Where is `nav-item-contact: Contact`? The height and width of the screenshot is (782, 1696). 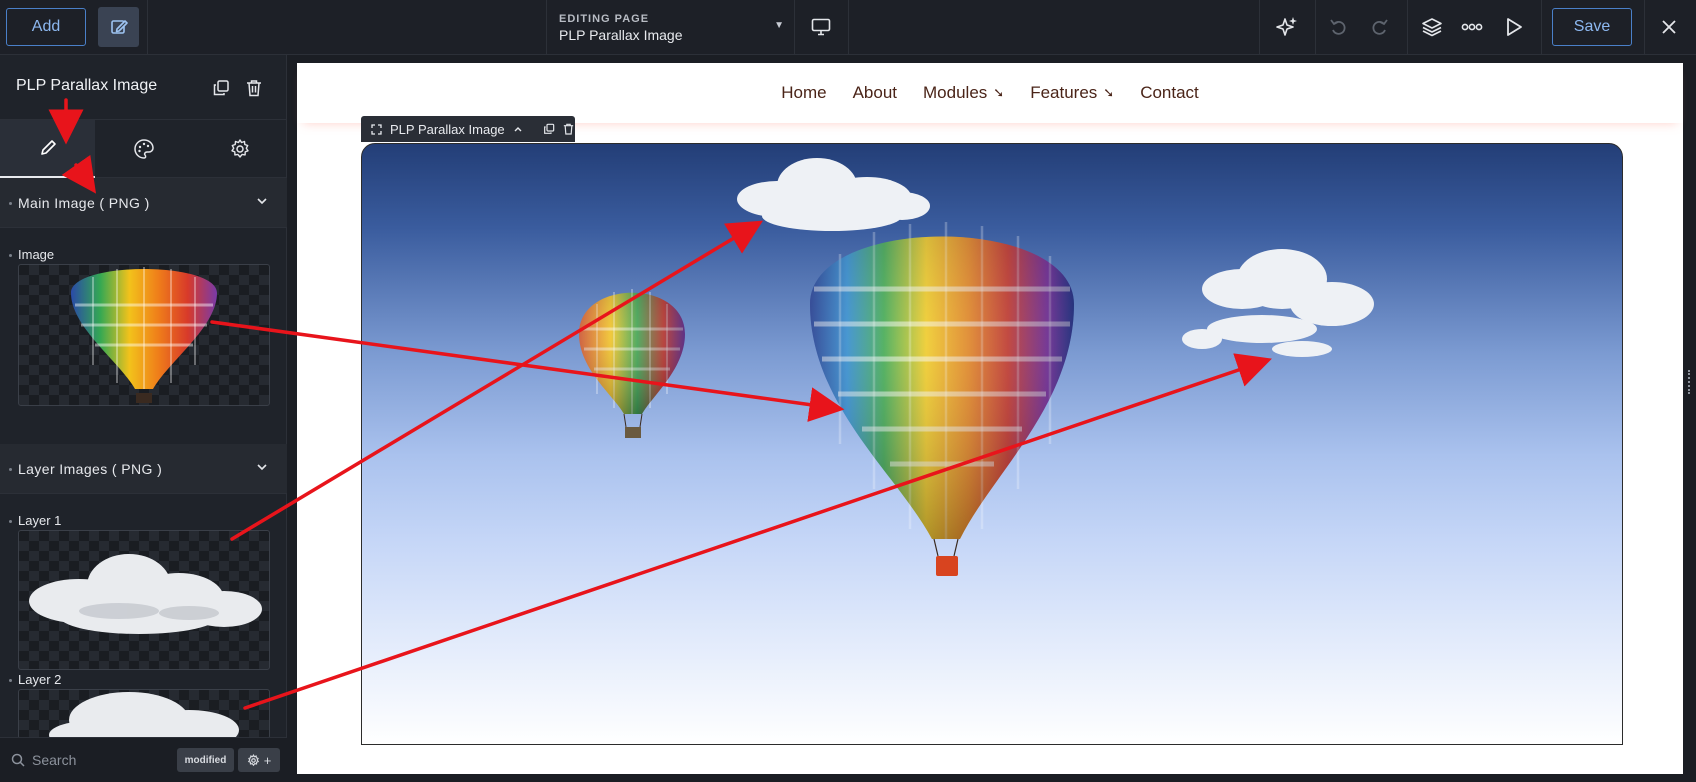 nav-item-contact: Contact is located at coordinates (1169, 93).